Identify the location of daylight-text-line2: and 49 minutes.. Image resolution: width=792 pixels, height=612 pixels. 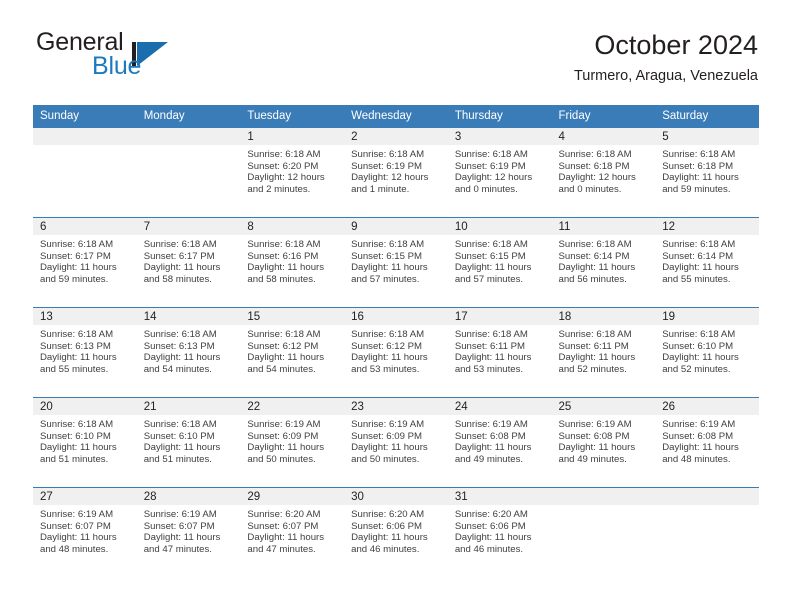
(592, 459).